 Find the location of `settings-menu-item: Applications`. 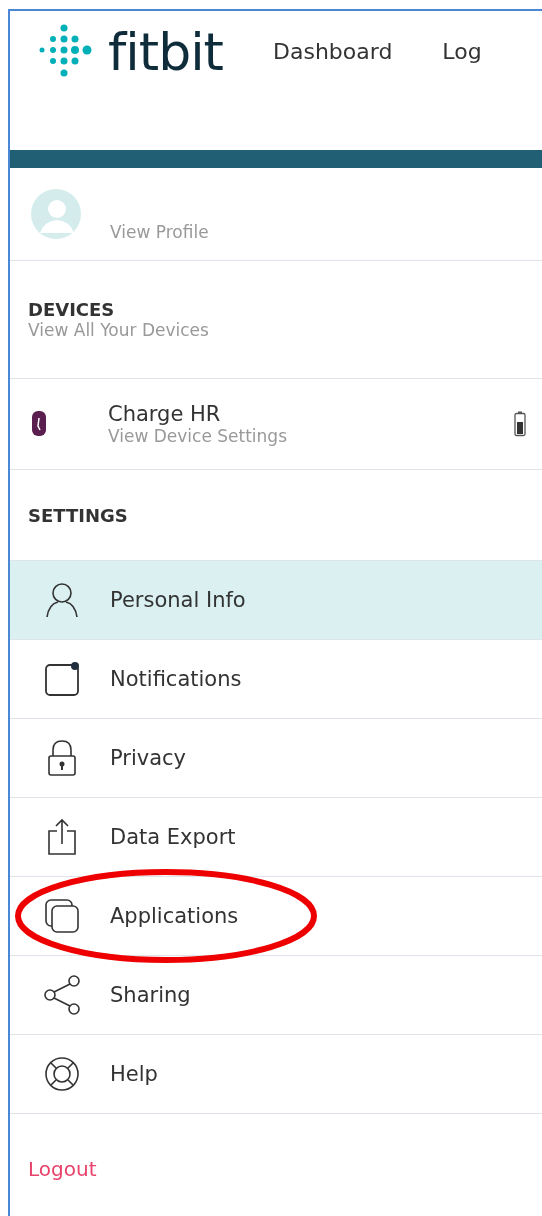

settings-menu-item: Applications is located at coordinates (276, 916).